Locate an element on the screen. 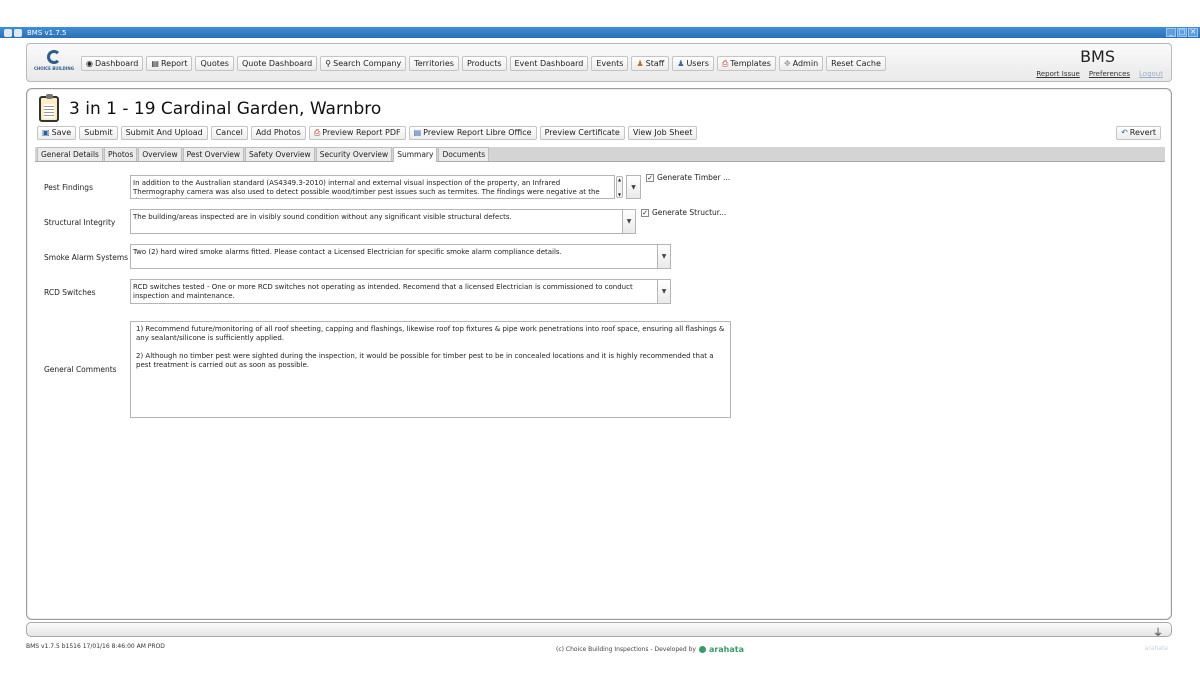 The height and width of the screenshot is (680, 1200). nav-staff-button: ♟ Staff is located at coordinates (650, 63).